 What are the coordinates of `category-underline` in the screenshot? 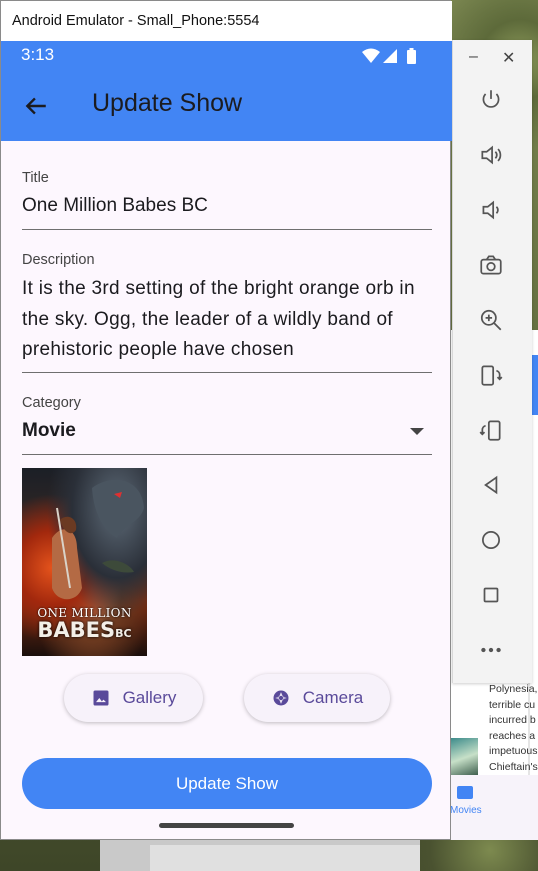 It's located at (227, 454).